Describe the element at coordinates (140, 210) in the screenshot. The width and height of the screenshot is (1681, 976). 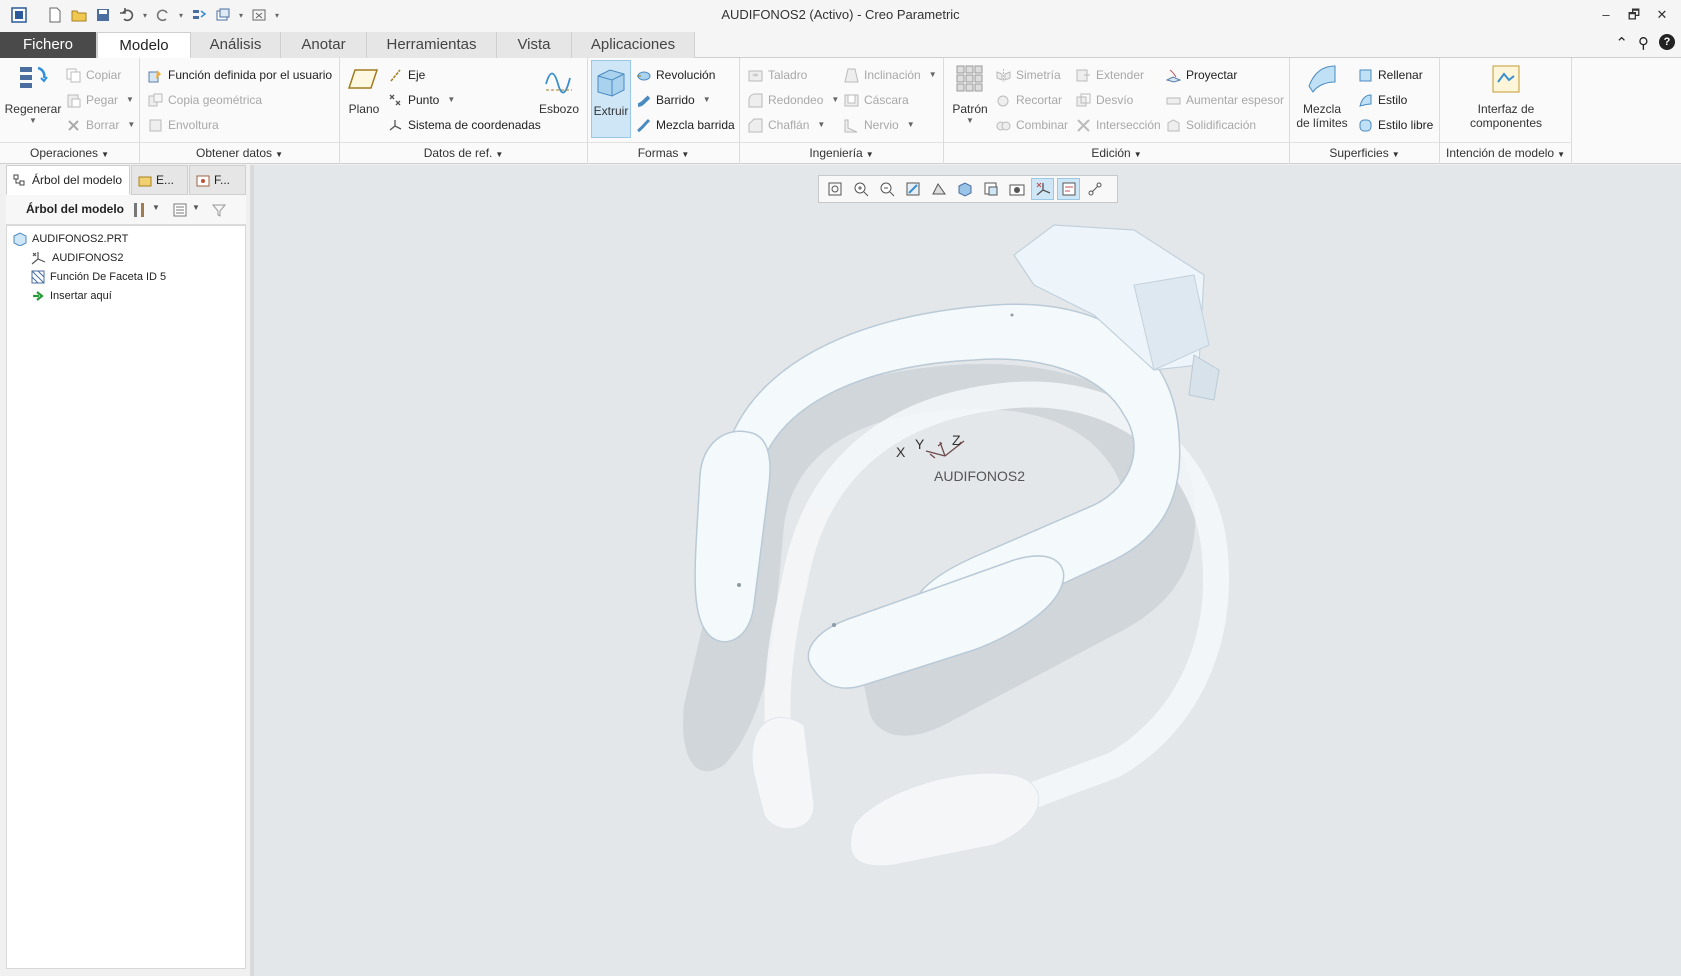
I see `settings-tools-icon` at that location.